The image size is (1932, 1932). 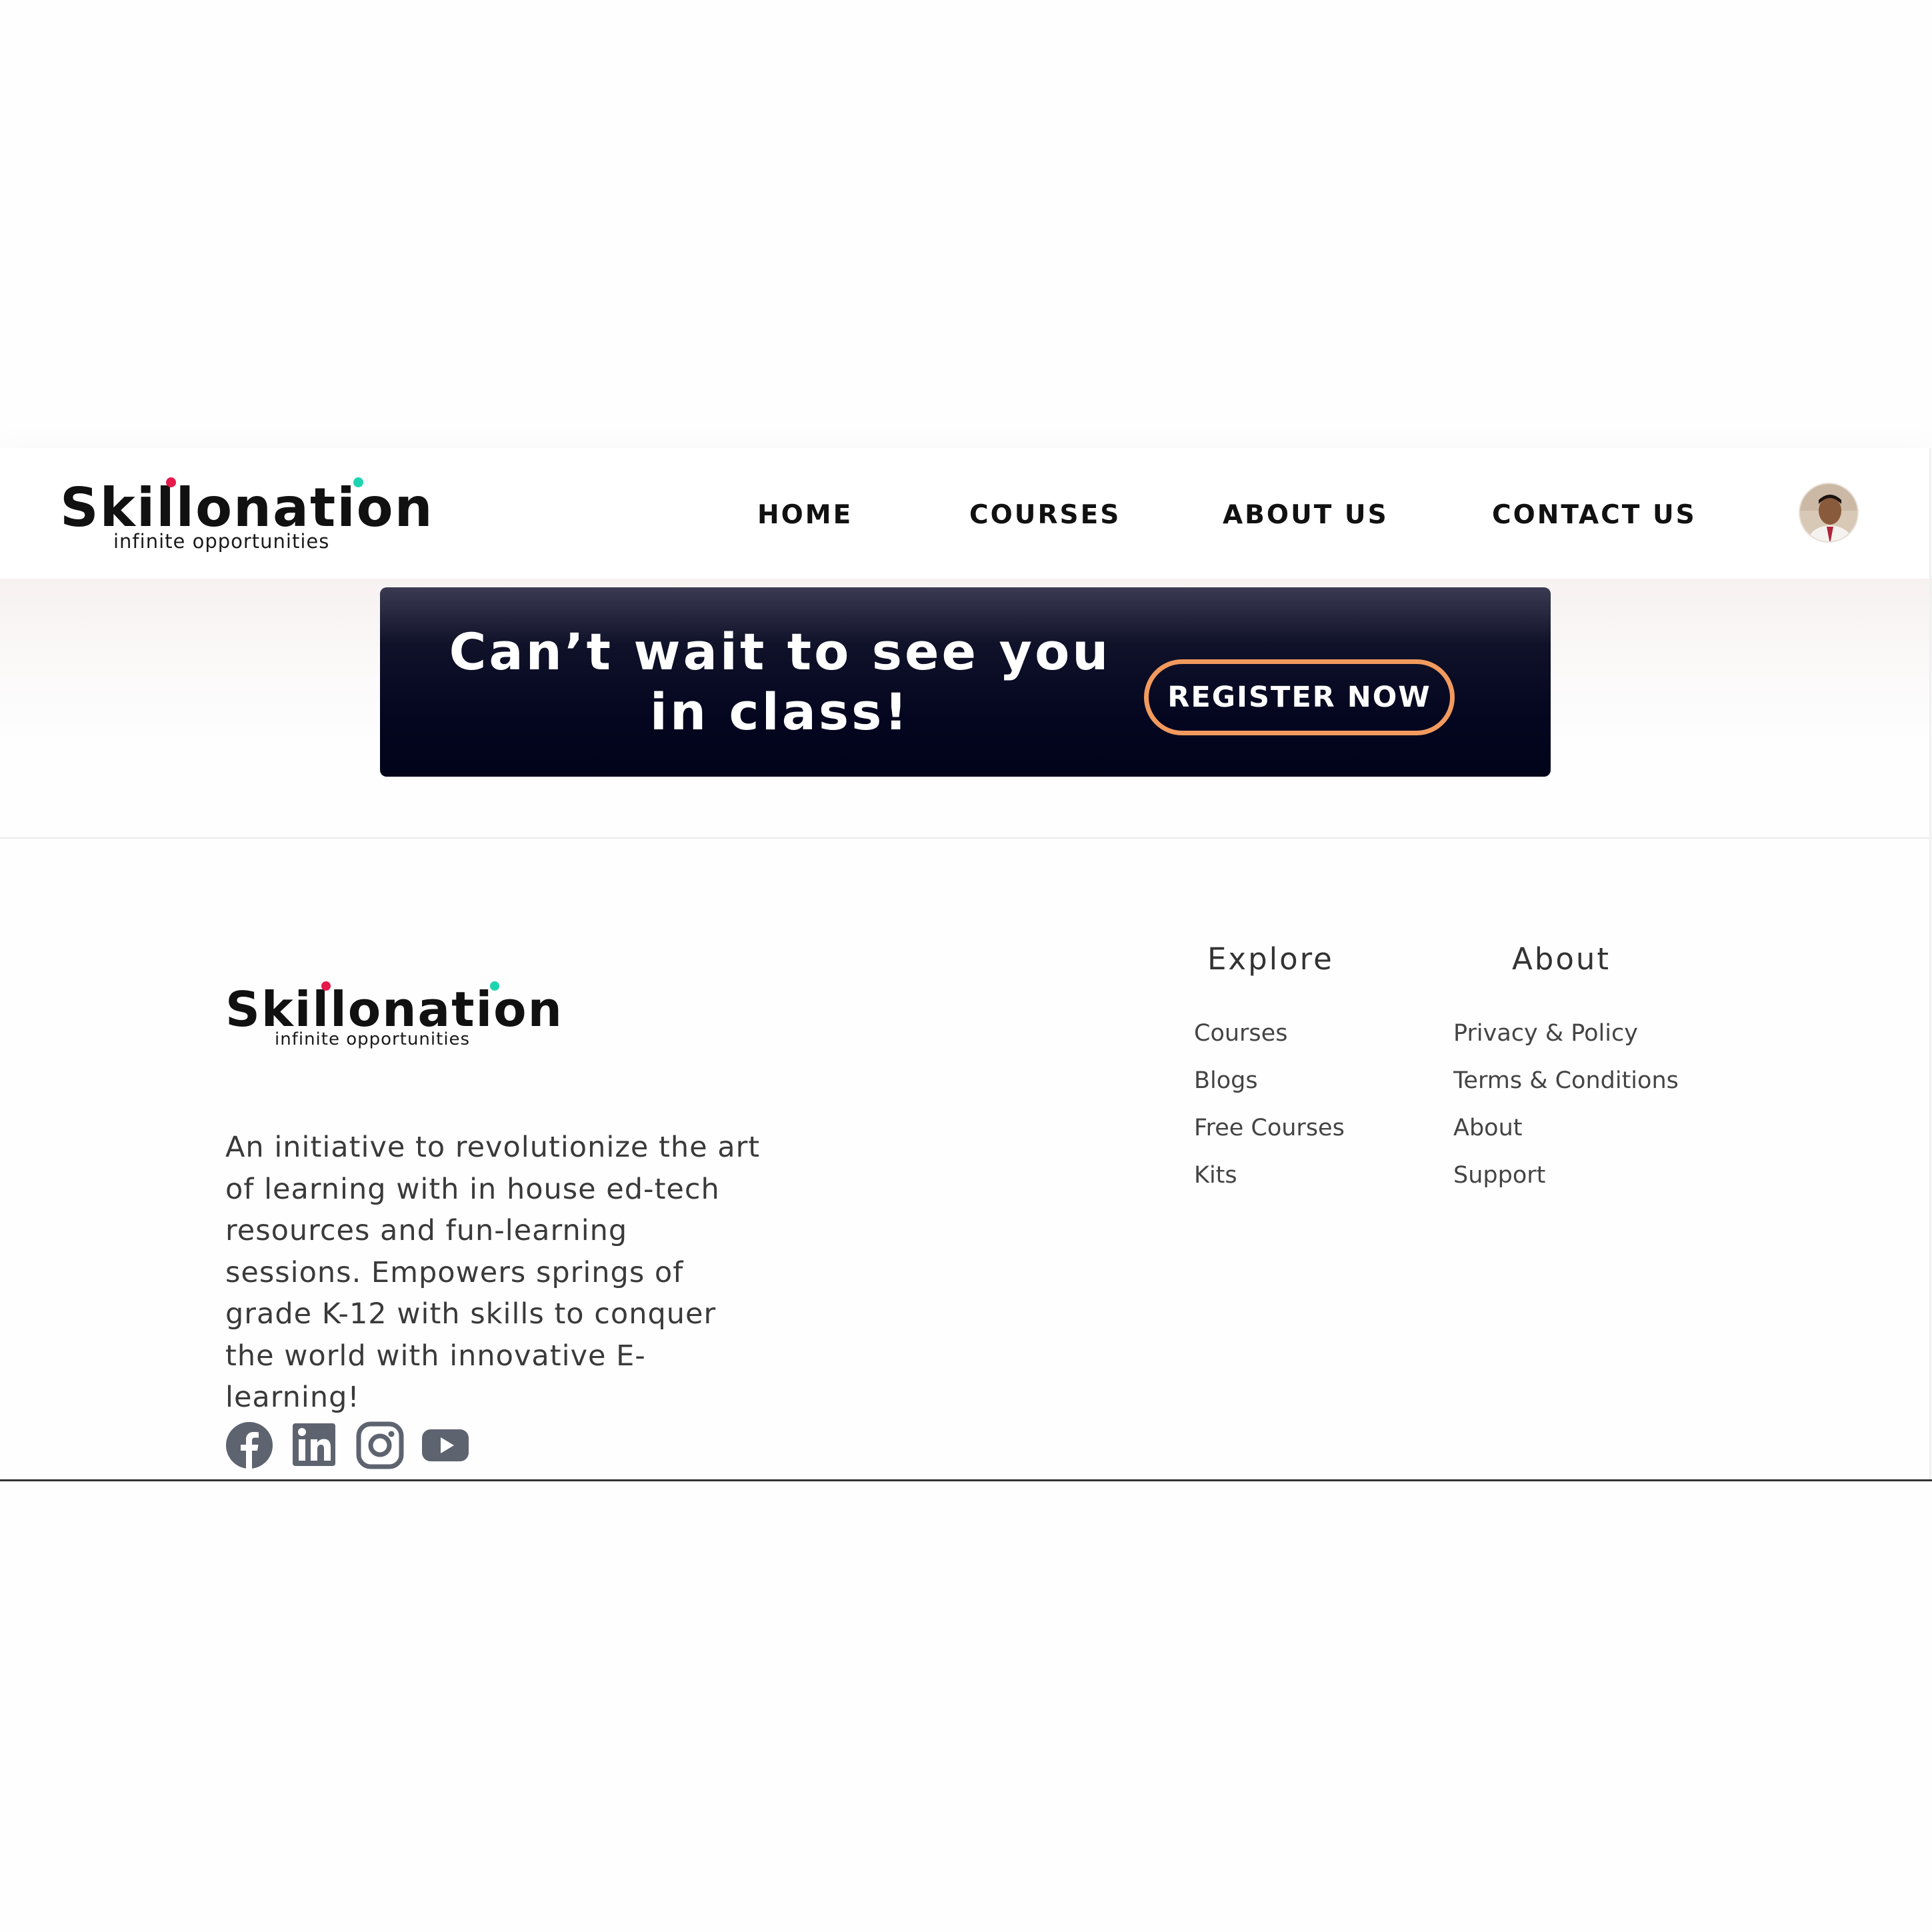 I want to click on footer-logo: Skillonation infinite opportunities, so click(x=394, y=1014).